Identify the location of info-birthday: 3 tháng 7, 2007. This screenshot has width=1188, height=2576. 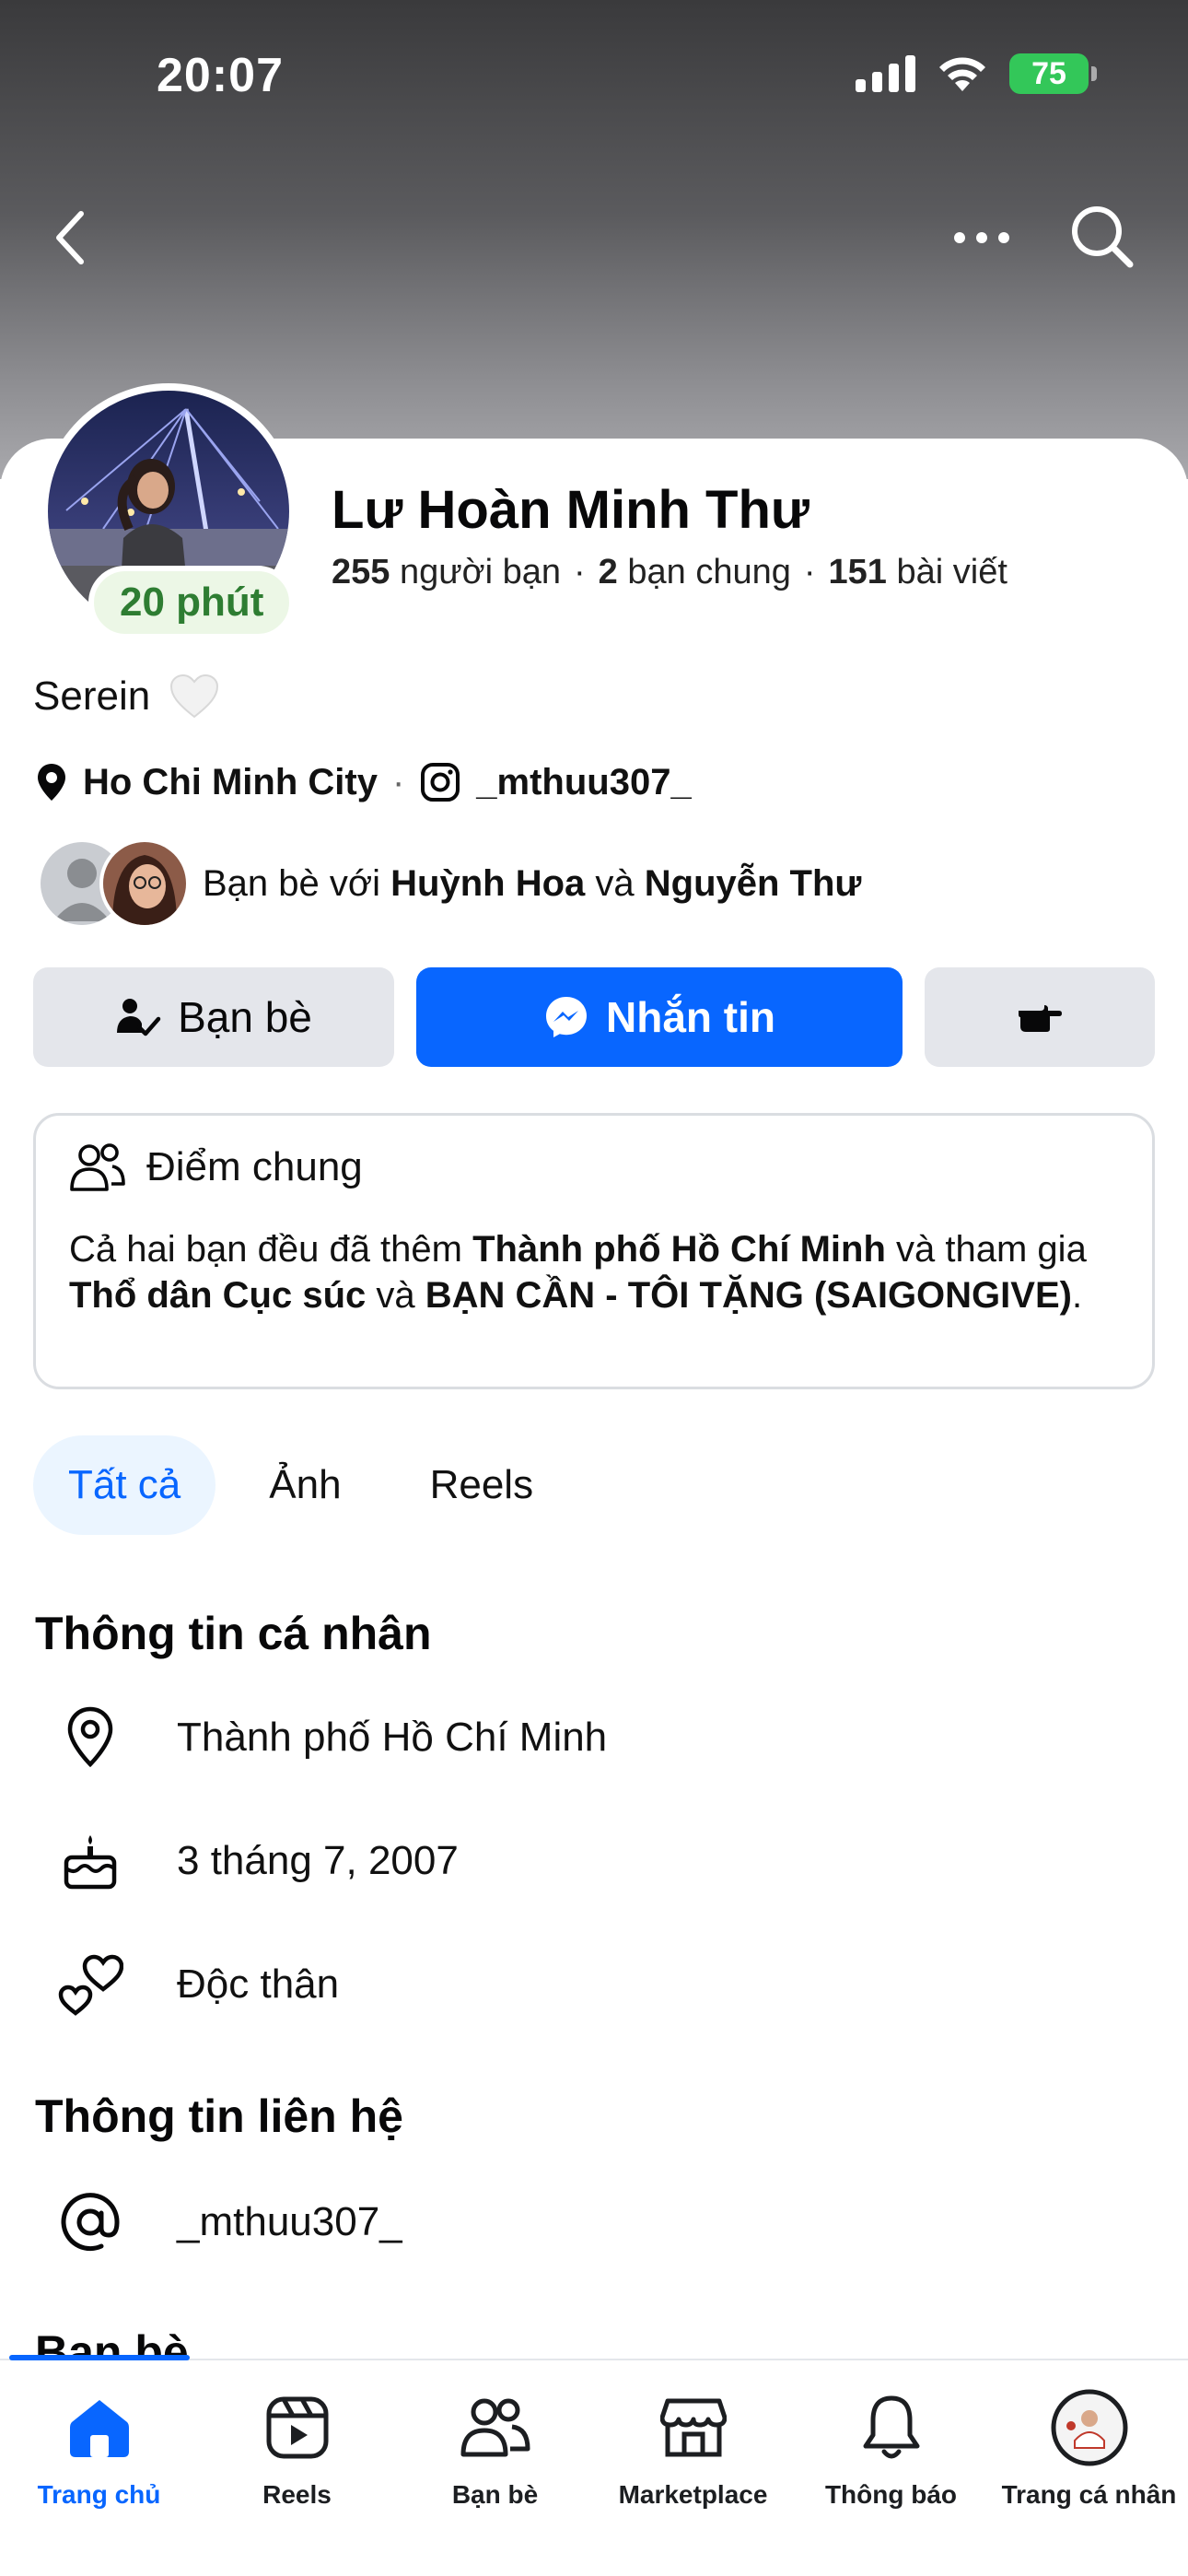
(318, 1860).